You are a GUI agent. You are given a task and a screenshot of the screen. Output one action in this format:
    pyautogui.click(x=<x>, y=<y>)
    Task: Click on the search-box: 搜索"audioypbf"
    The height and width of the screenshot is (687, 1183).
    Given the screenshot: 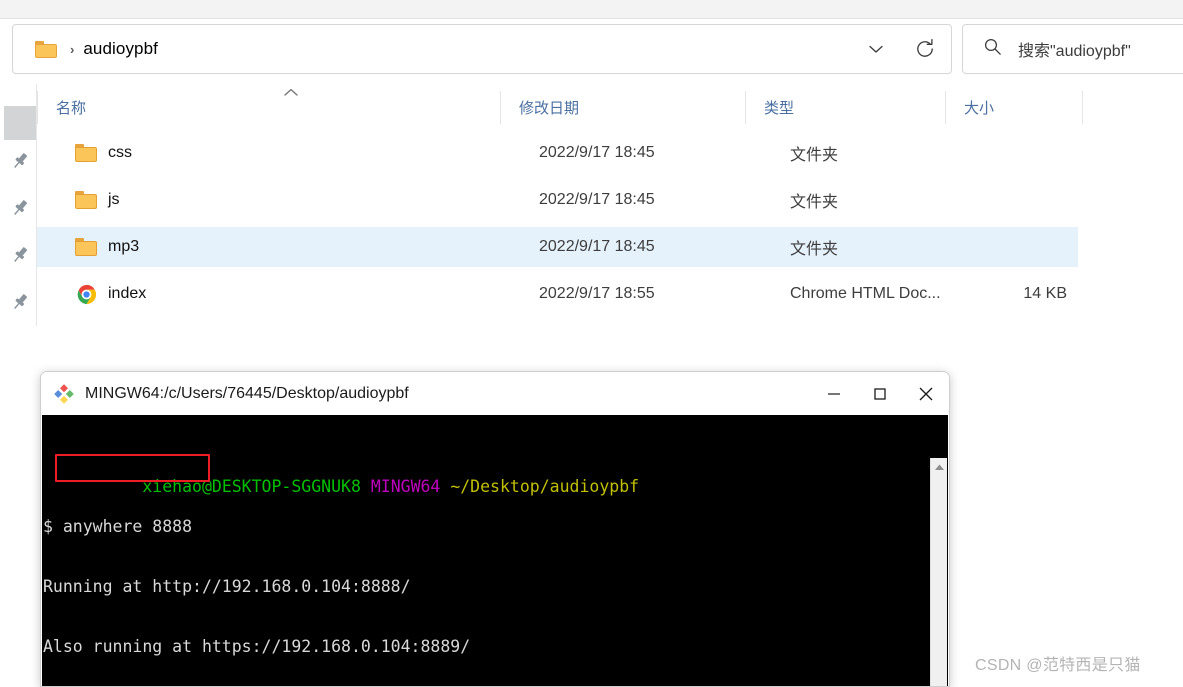 What is the action you would take?
    pyautogui.click(x=1072, y=49)
    